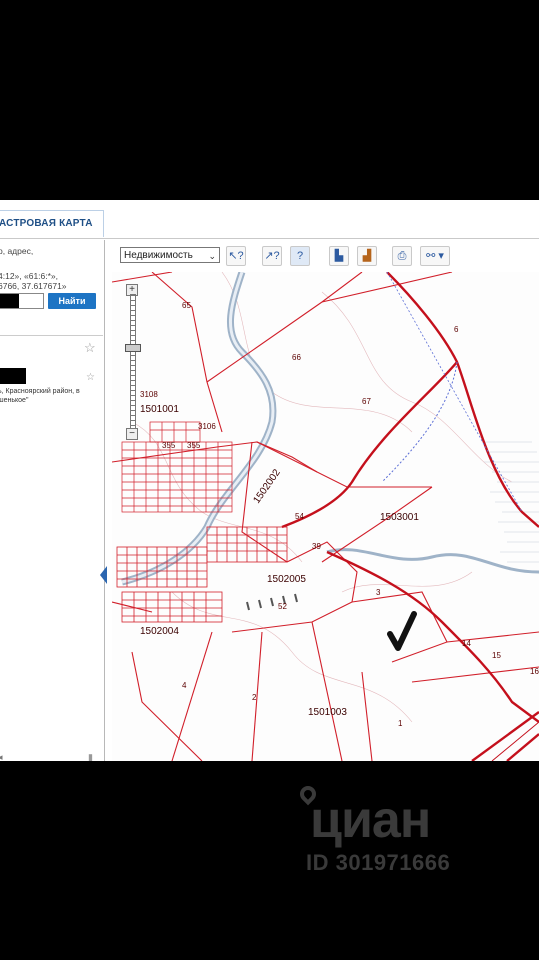 Image resolution: width=539 pixels, height=960 pixels. What do you see at coordinates (400, 723) in the screenshot?
I see `parcel-number: 1` at bounding box center [400, 723].